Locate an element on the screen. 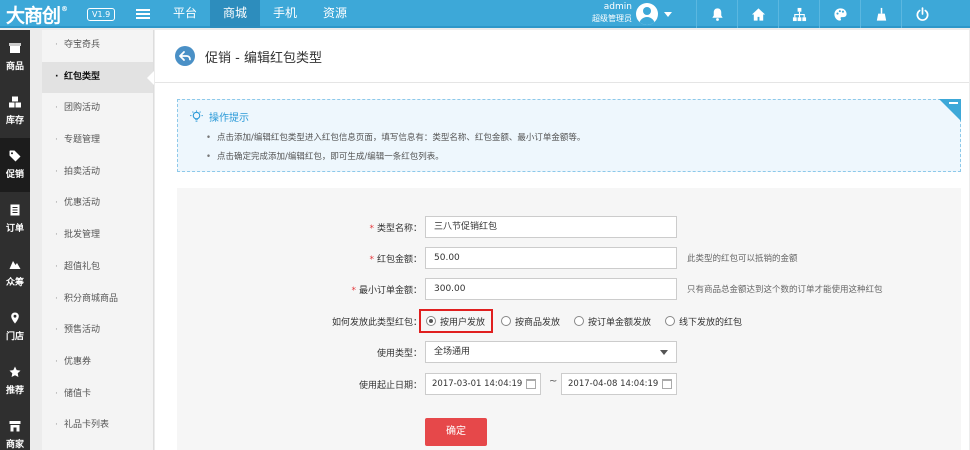 Image resolution: width=970 pixels, height=450 pixels. tab-mobile: 手机 is located at coordinates (285, 14).